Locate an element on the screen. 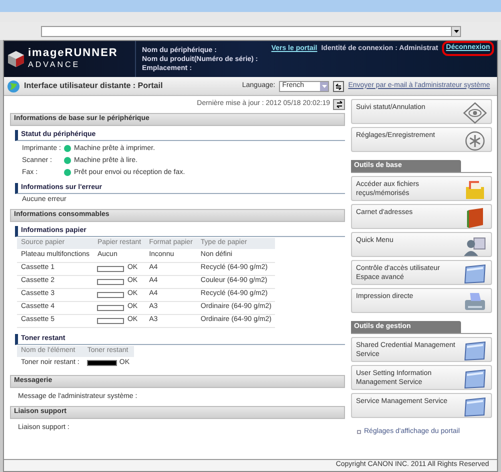 Image resolution: width=501 pixels, height=472 pixels. bullet-icon is located at coordinates (359, 432).